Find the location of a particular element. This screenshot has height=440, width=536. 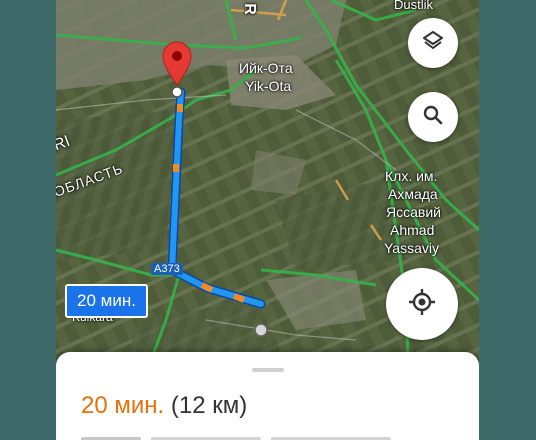

route-distance: (12 км) is located at coordinates (209, 405).